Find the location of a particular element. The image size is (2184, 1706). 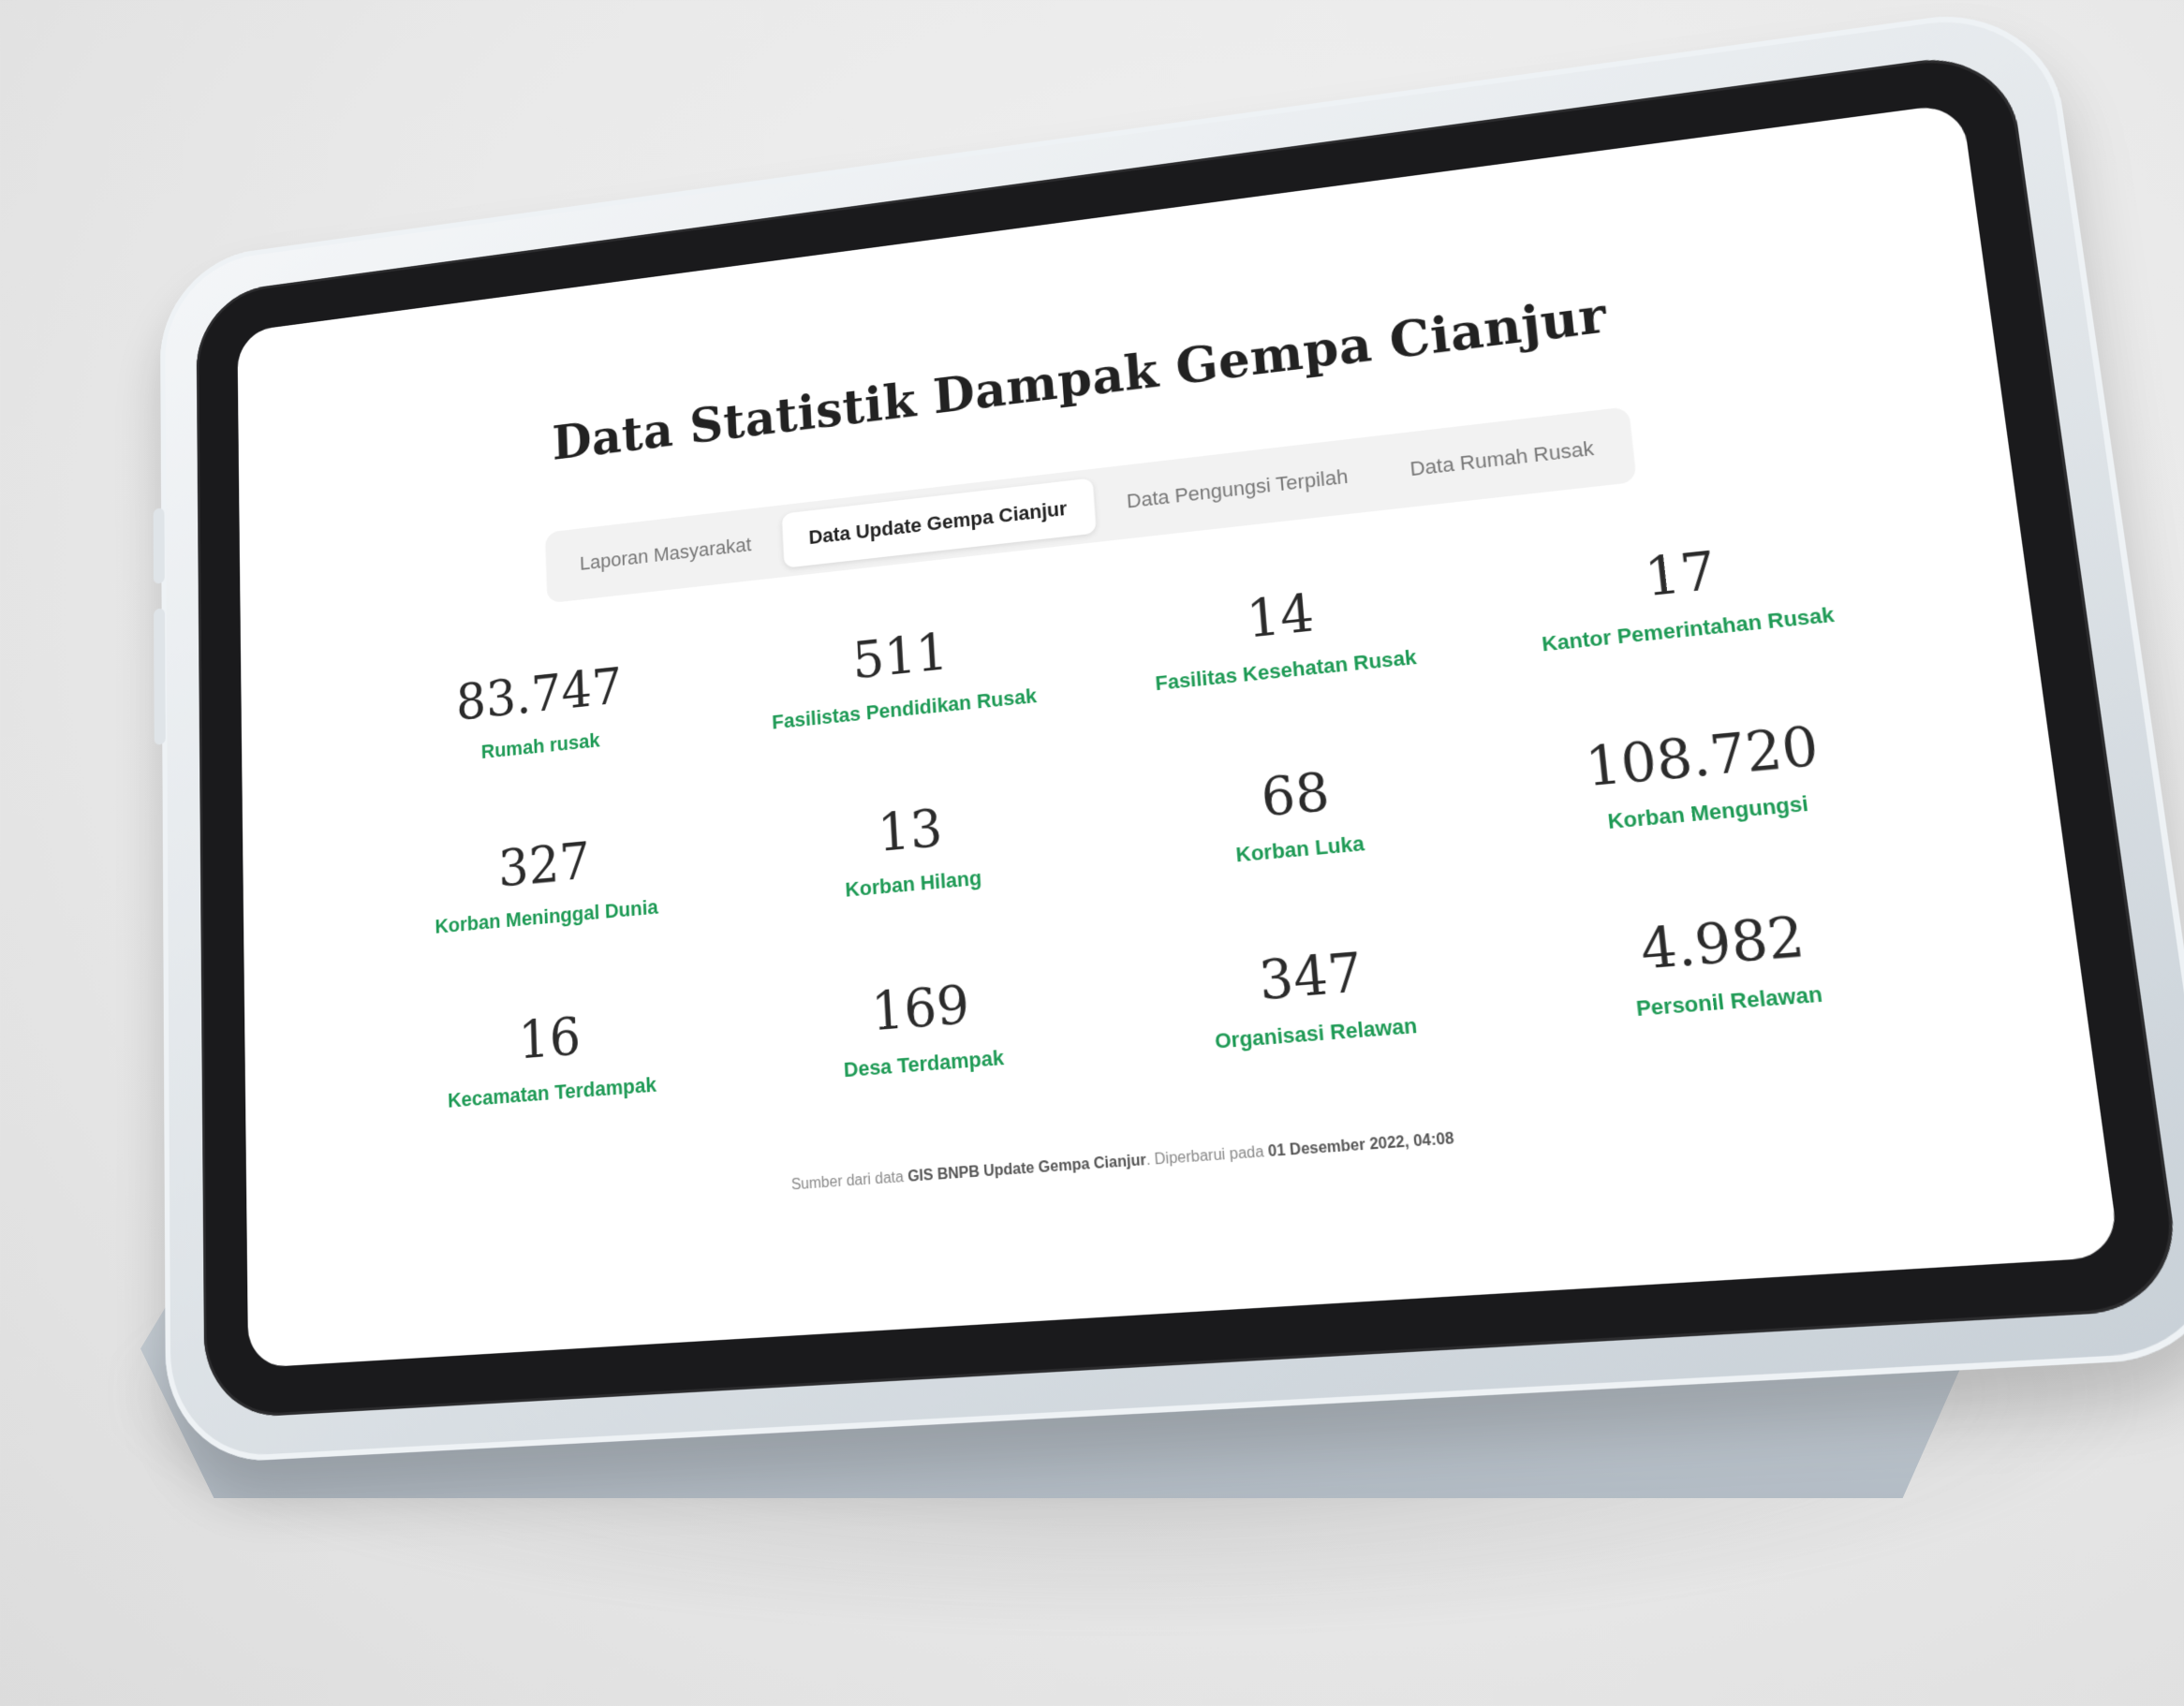

stat-value: 4.982 is located at coordinates (1724, 944).